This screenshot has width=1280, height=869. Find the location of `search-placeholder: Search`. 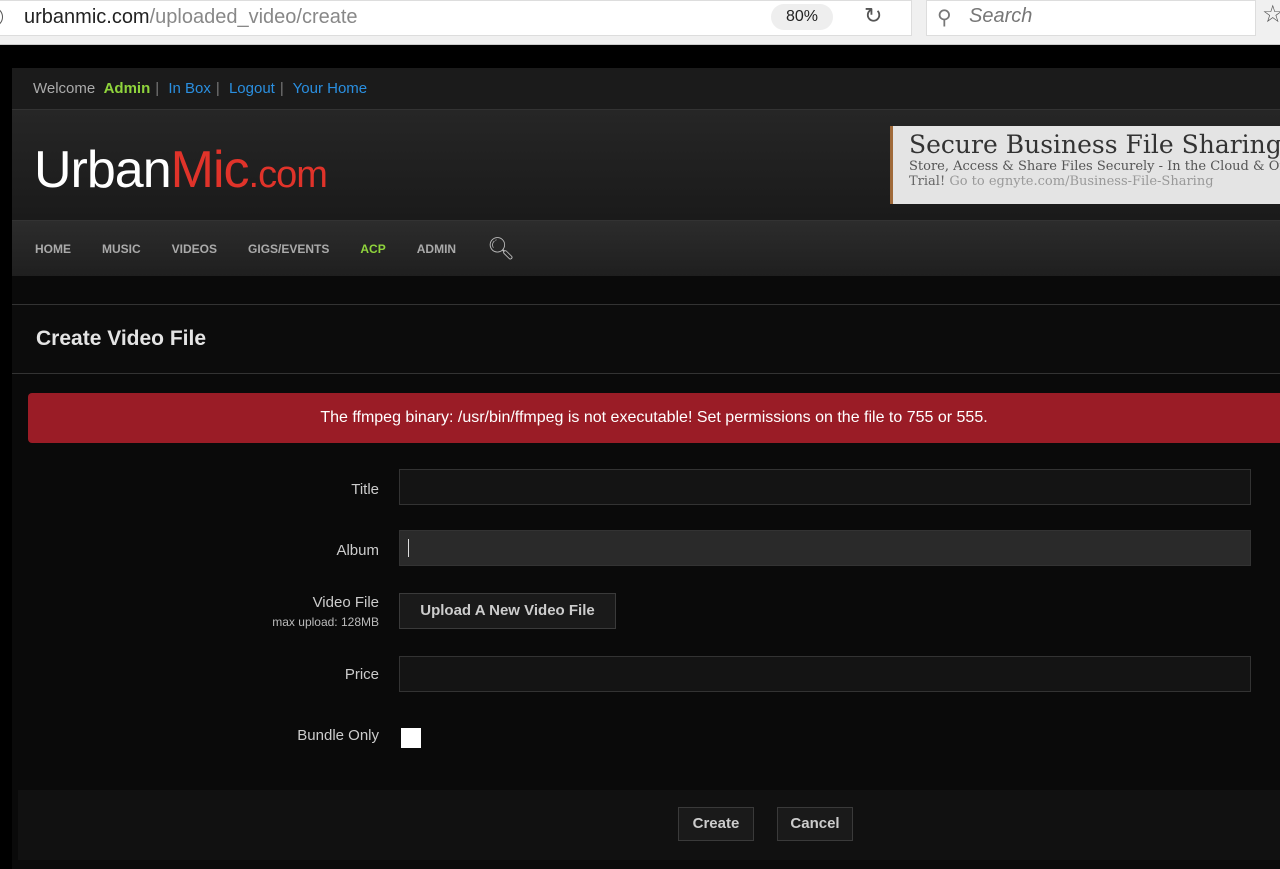

search-placeholder: Search is located at coordinates (1001, 16).